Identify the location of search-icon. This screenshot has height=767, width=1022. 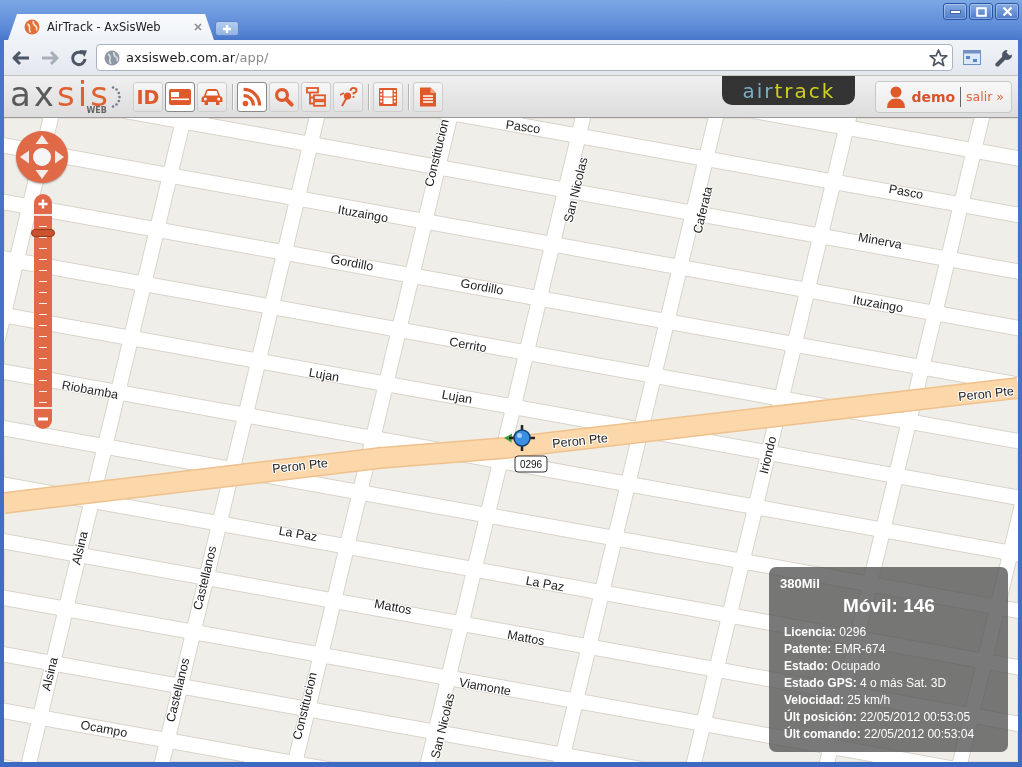
(283, 96).